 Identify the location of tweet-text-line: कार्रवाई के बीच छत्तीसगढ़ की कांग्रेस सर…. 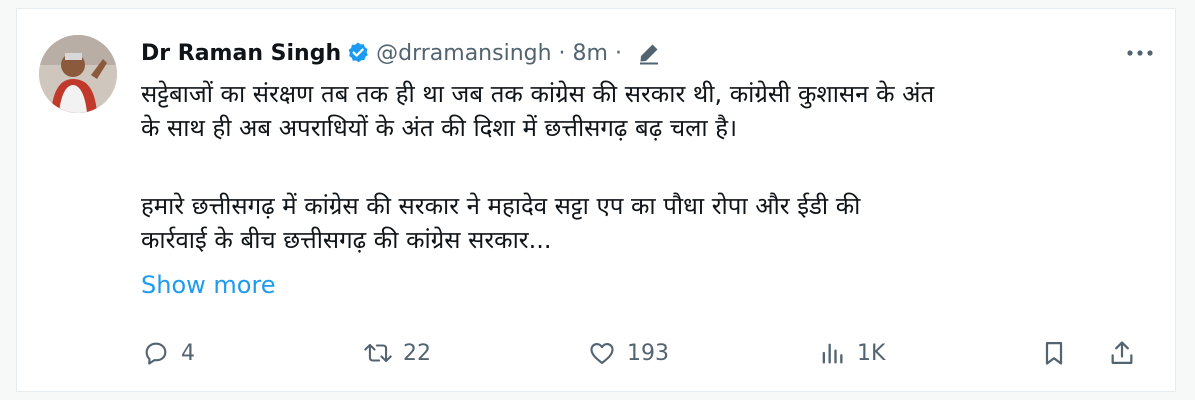
(346, 240).